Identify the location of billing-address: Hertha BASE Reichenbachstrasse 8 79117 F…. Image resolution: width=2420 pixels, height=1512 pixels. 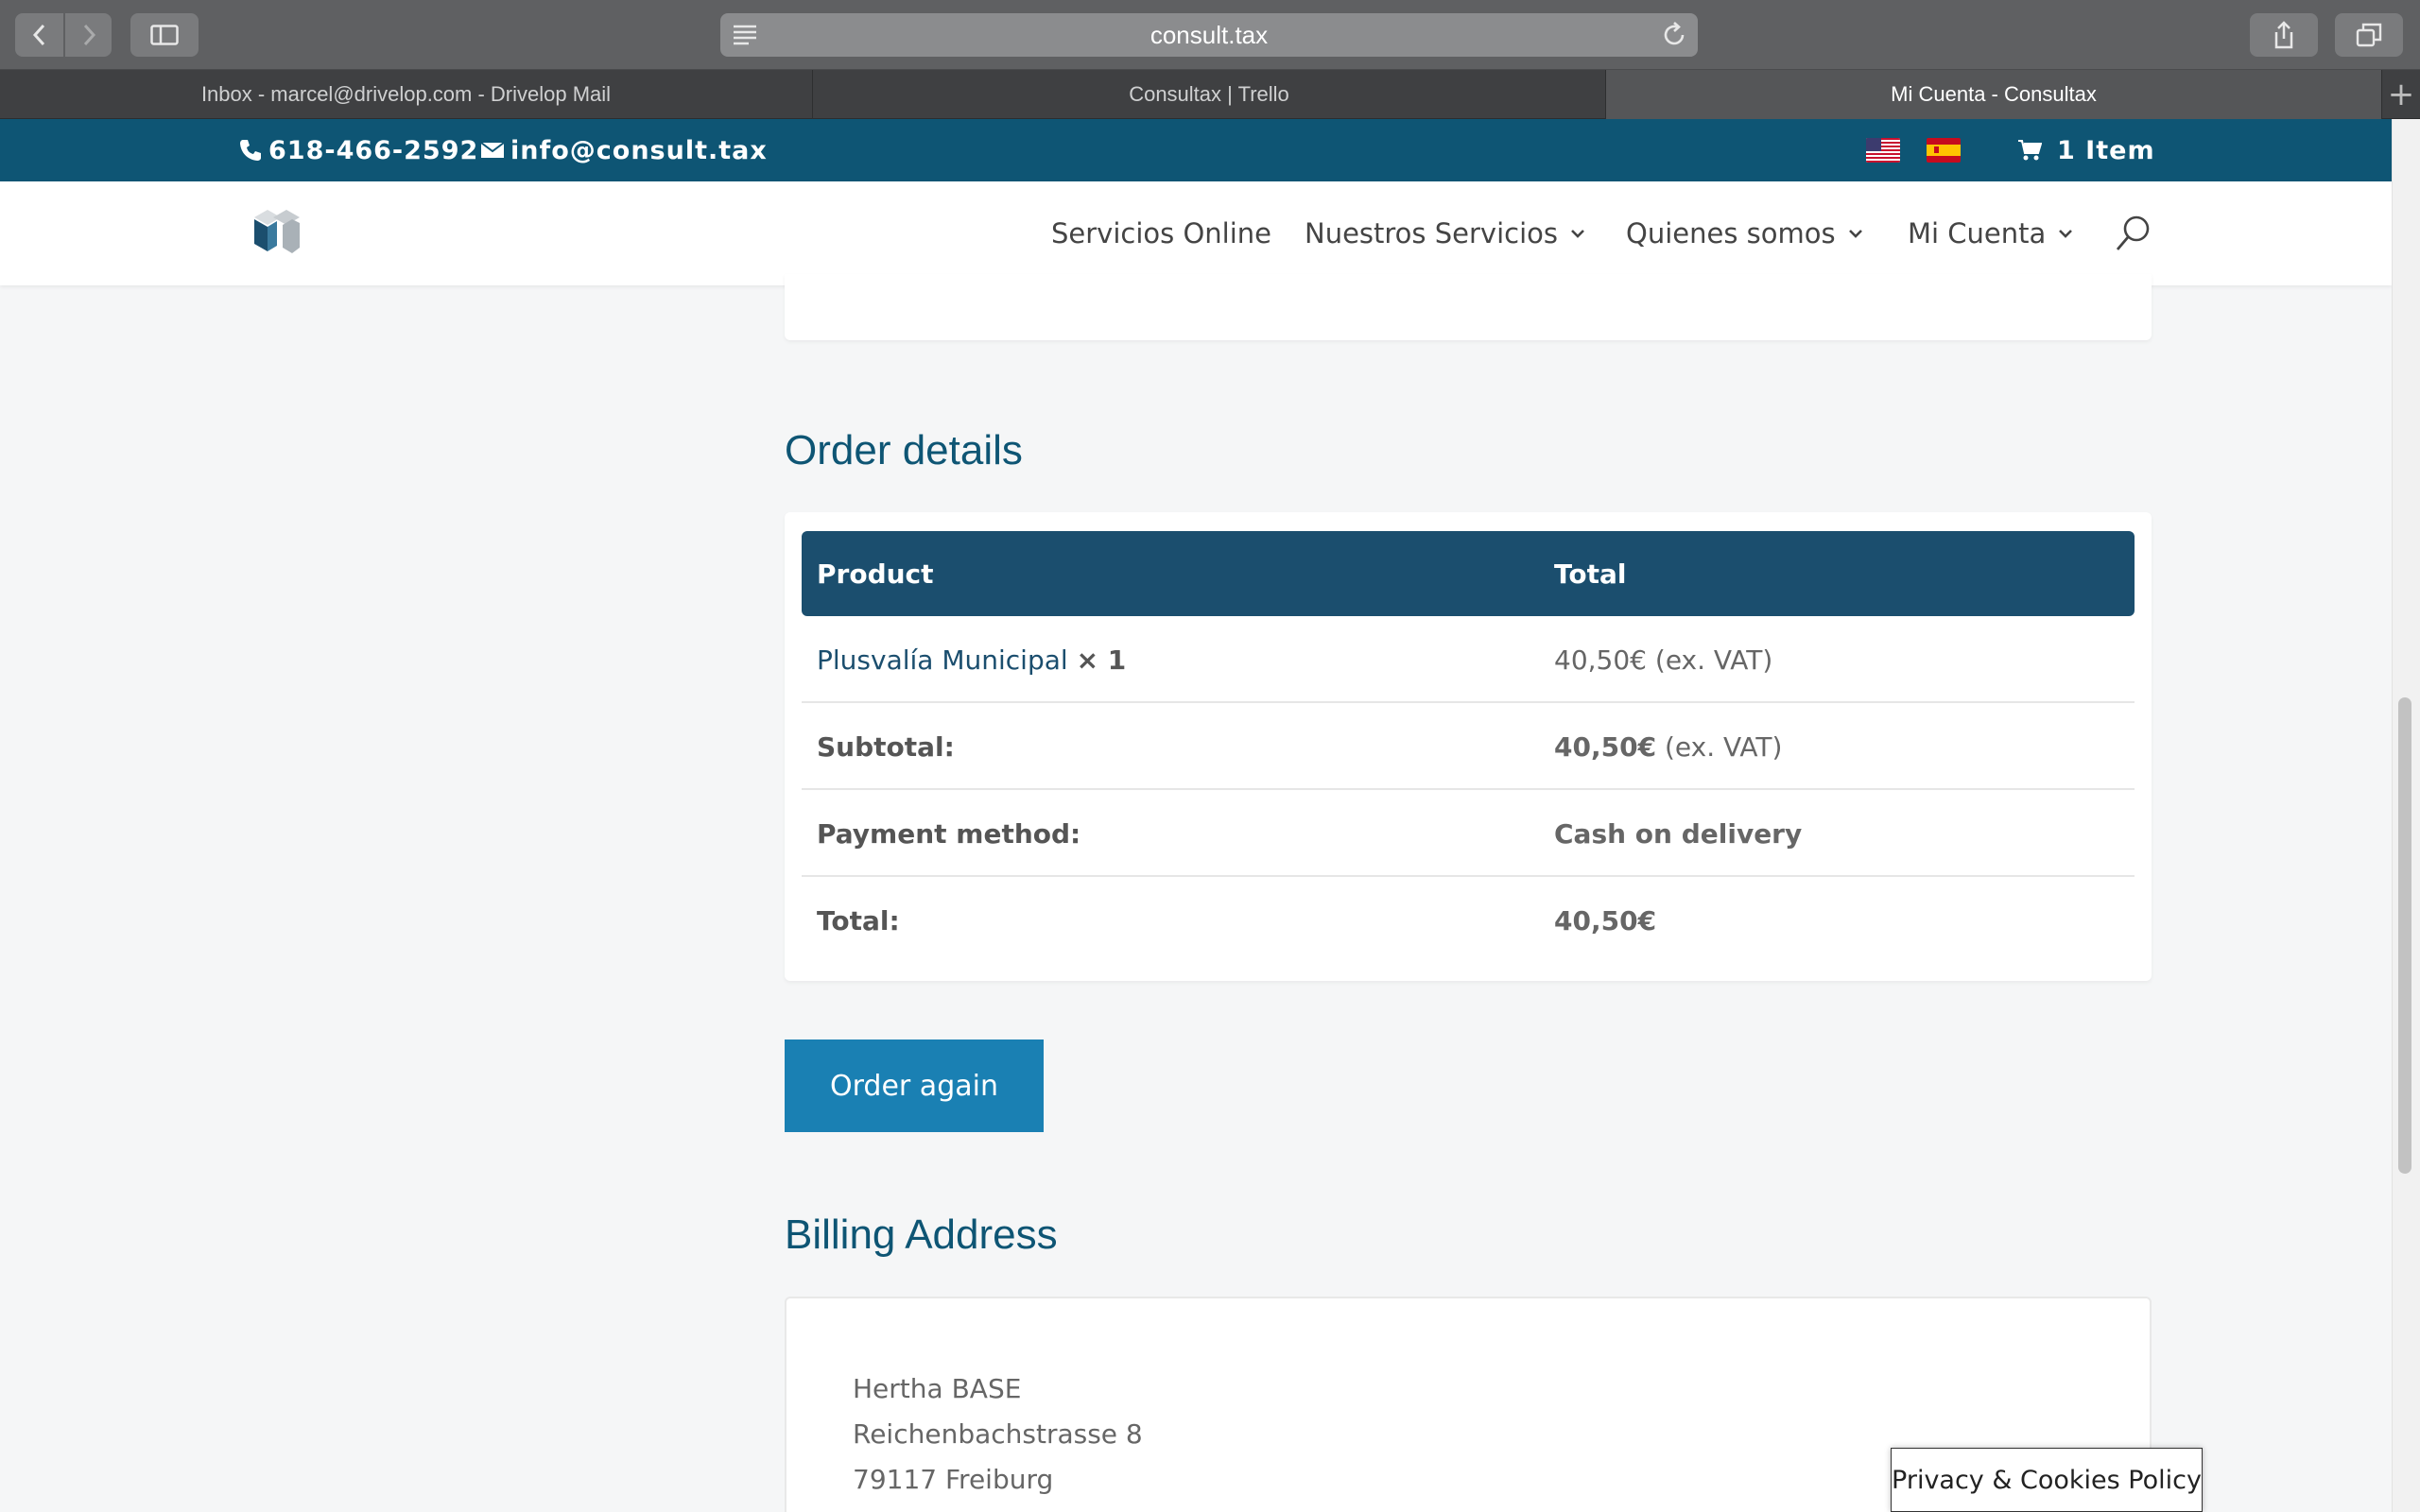
(998, 1434).